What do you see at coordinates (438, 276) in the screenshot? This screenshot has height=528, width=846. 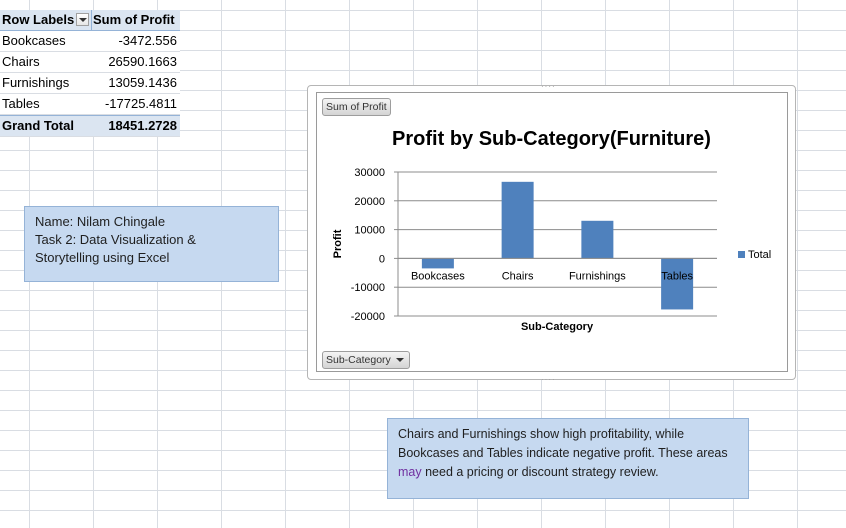 I see `category-label: Bookcases` at bounding box center [438, 276].